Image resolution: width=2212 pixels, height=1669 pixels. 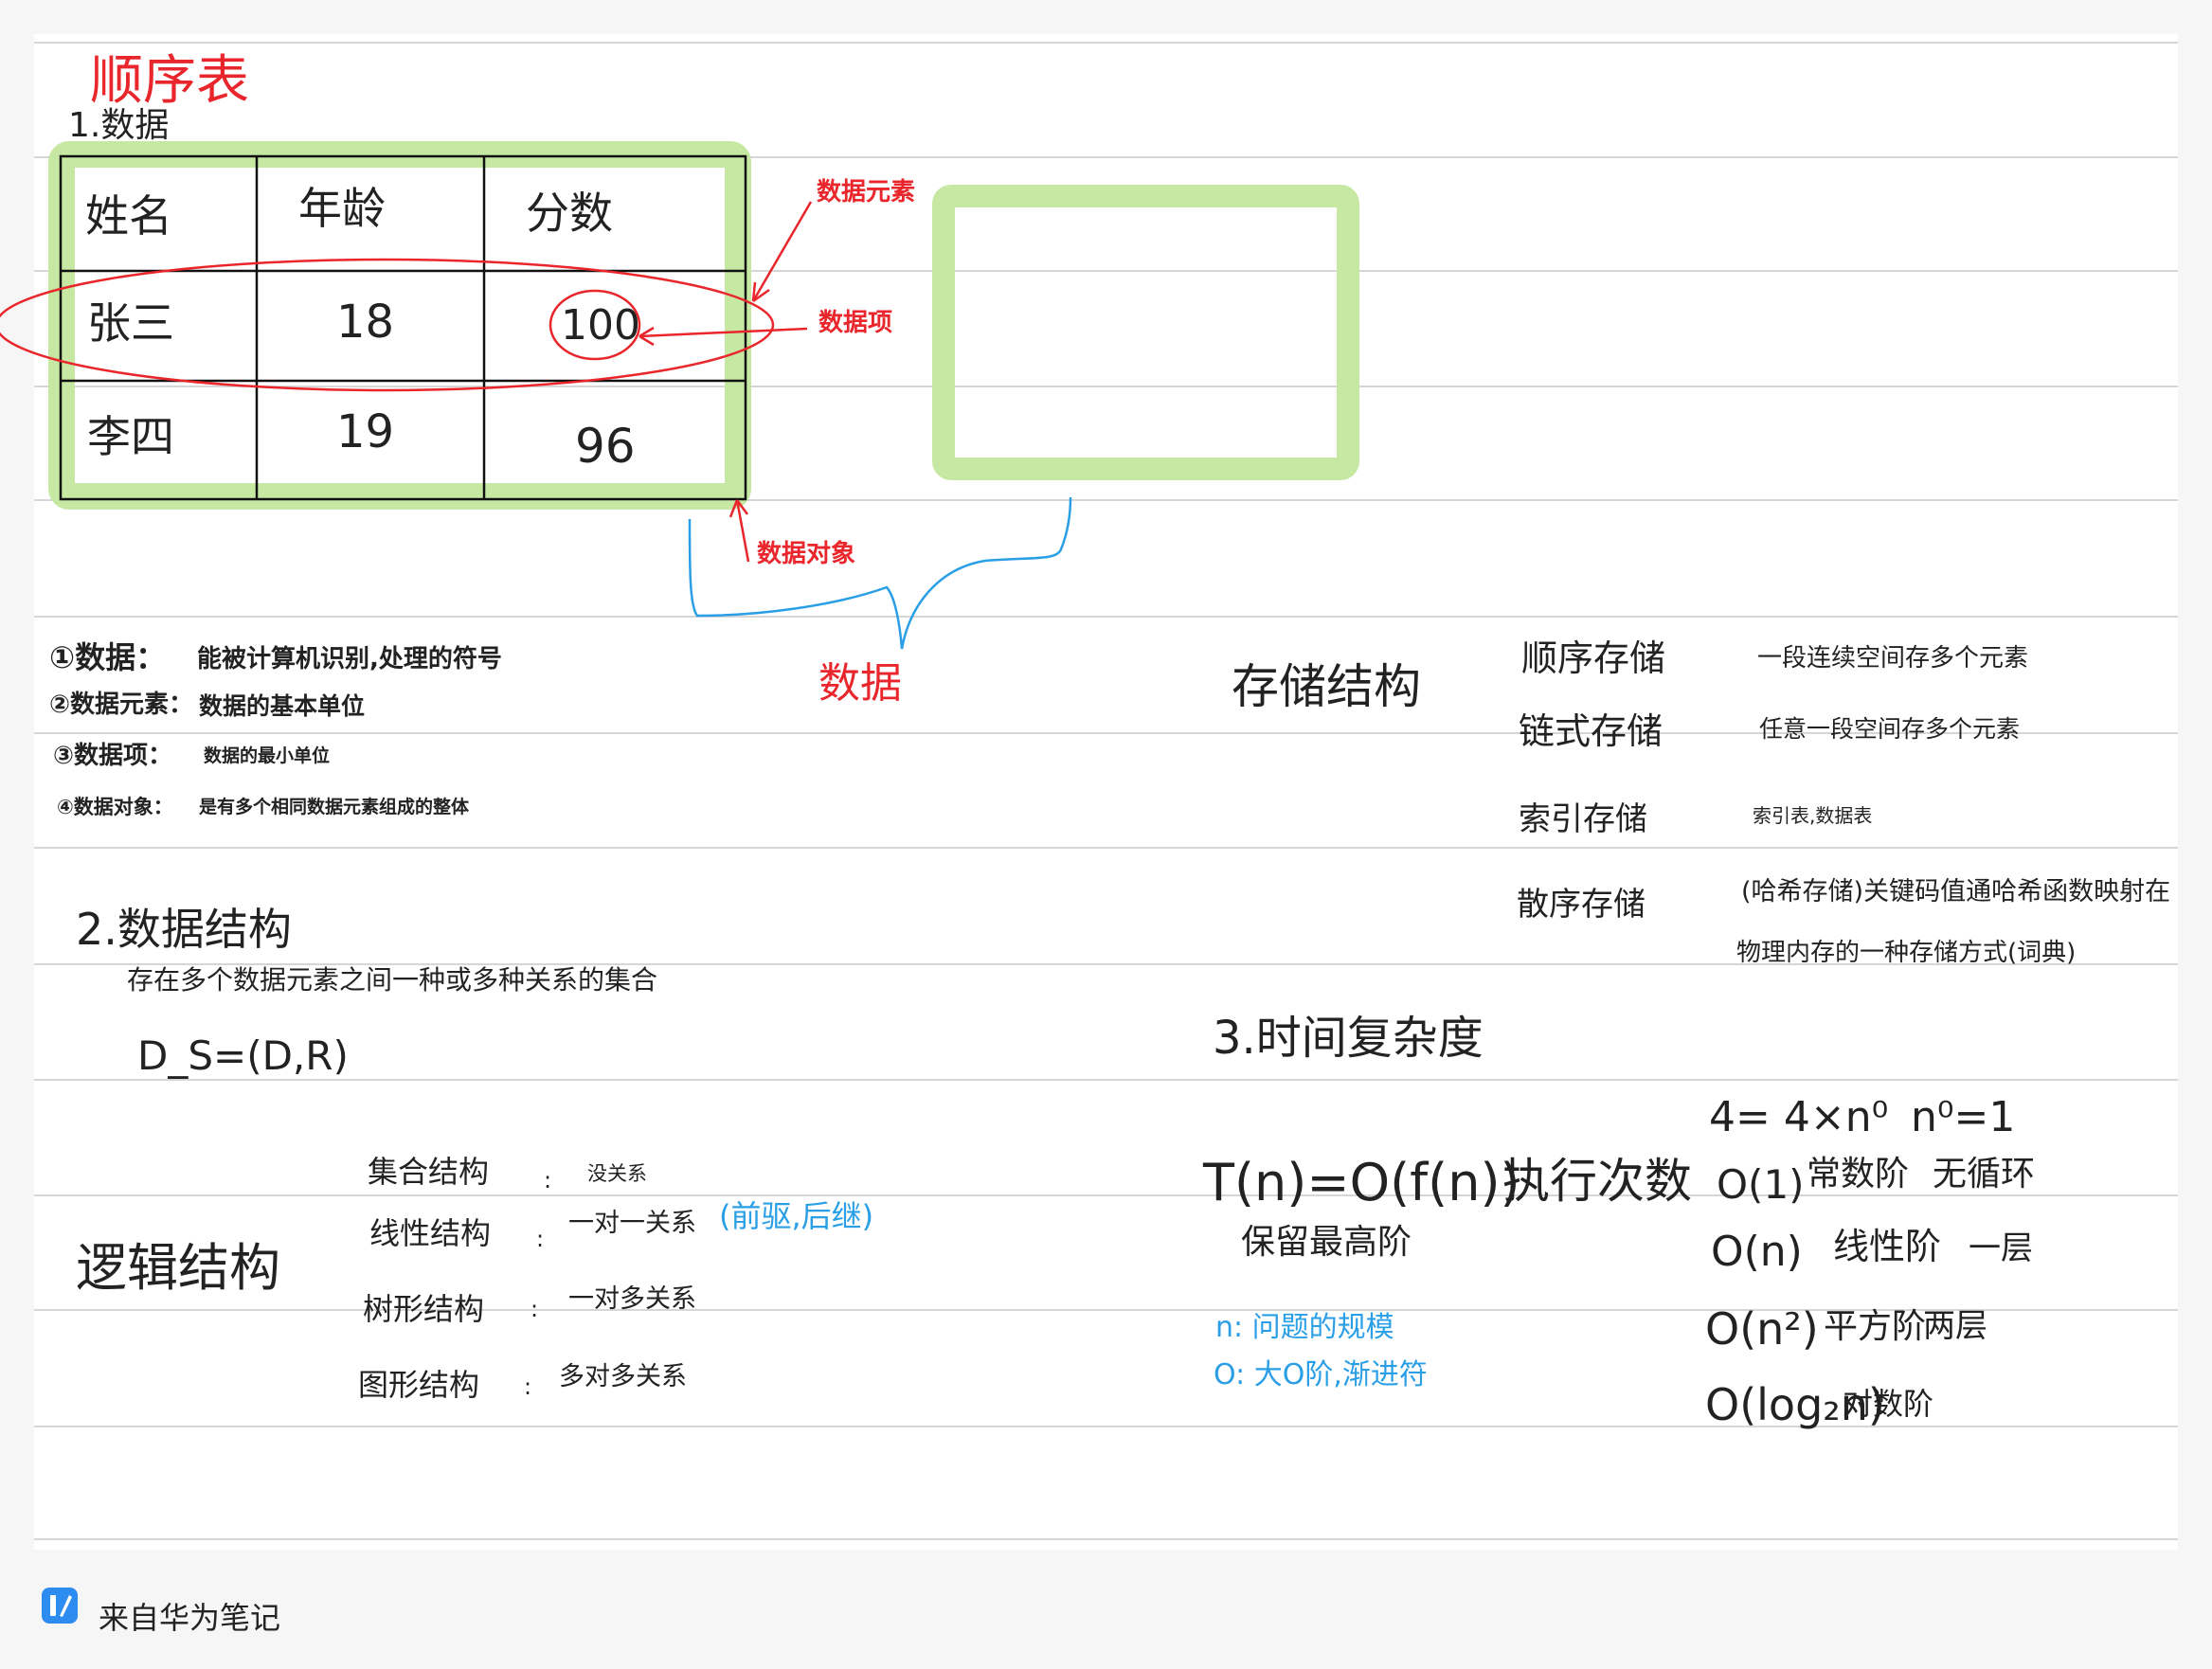 I want to click on storage-name: 链式存储, so click(x=1591, y=731).